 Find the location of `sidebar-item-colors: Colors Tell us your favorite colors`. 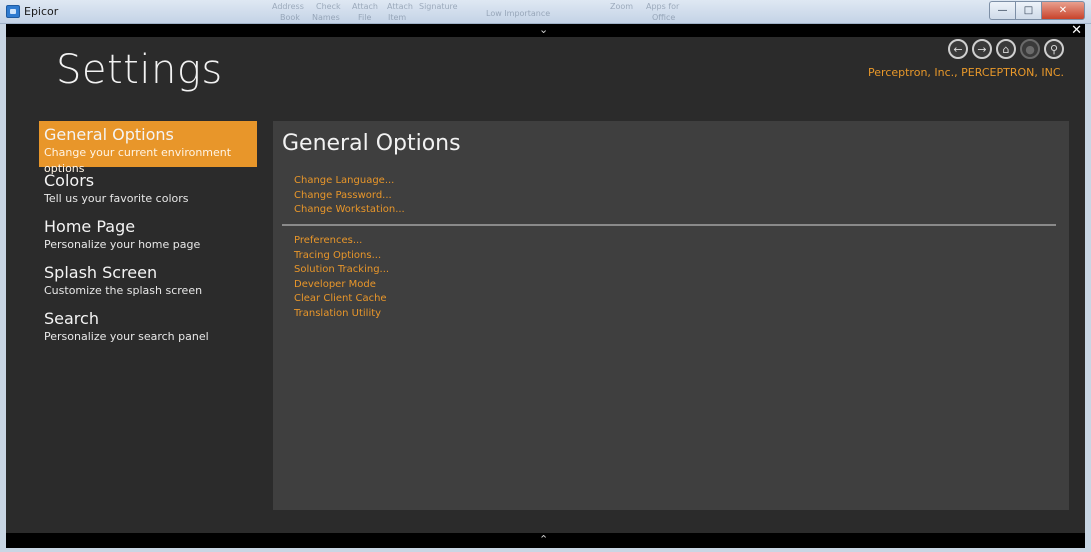

sidebar-item-colors: Colors Tell us your favorite colors is located at coordinates (148, 190).